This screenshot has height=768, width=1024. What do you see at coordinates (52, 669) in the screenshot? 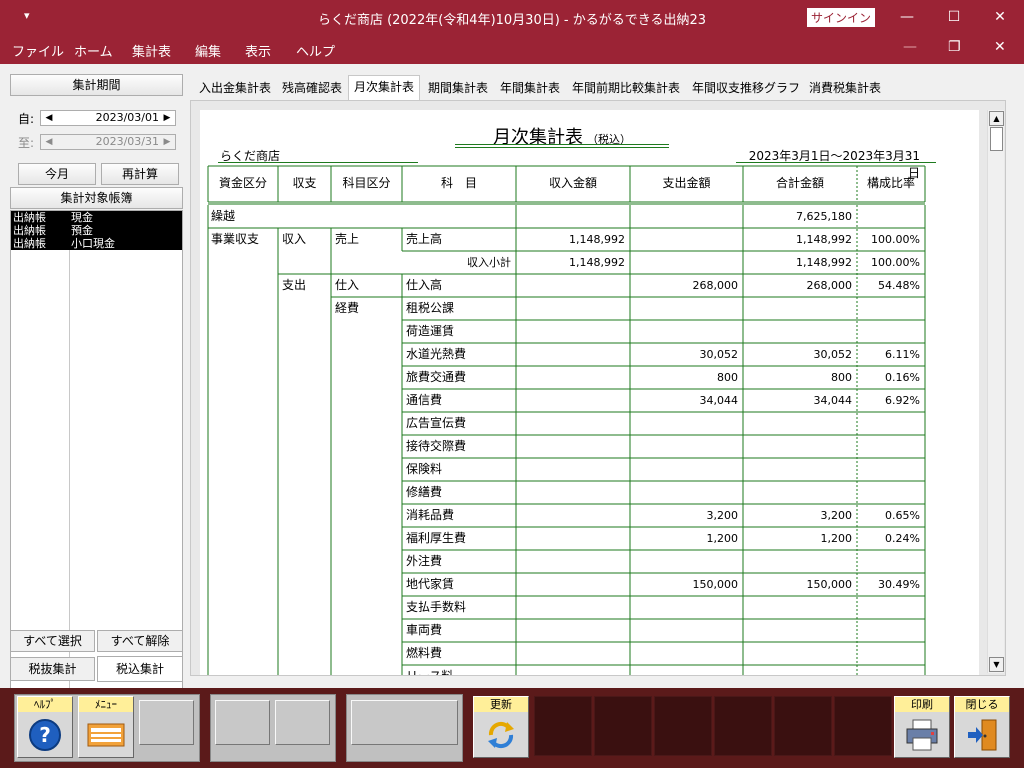
I see `tax-excluded-tab: 税抜集計` at bounding box center [52, 669].